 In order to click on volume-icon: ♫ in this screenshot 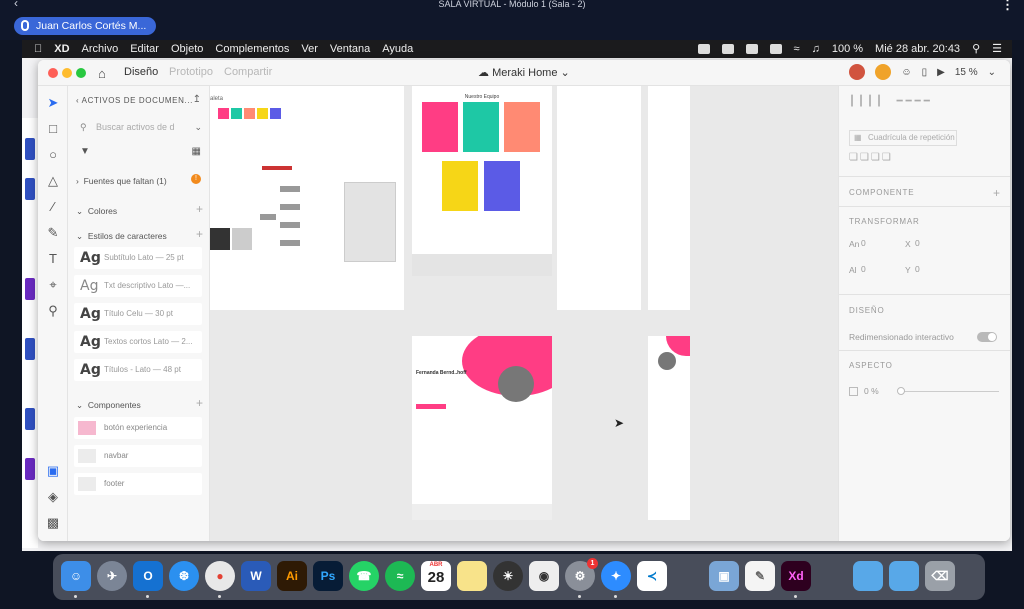, I will do `click(816, 49)`.